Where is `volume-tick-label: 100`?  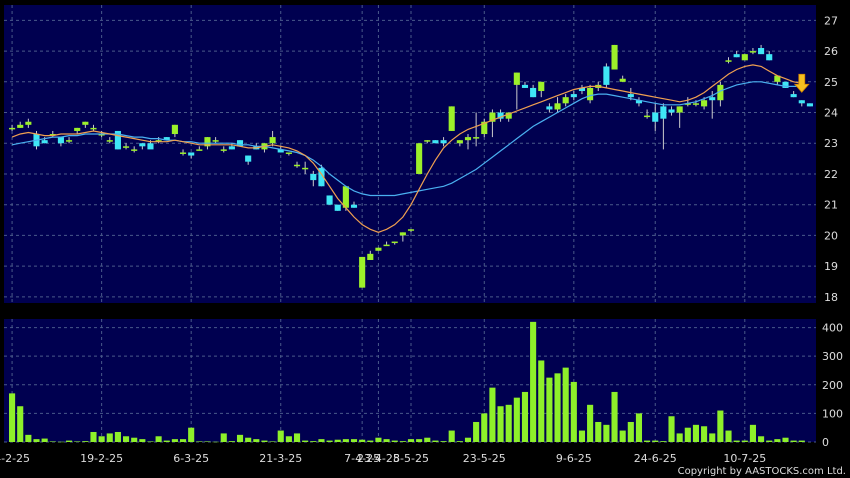
volume-tick-label: 100 is located at coordinates (832, 413).